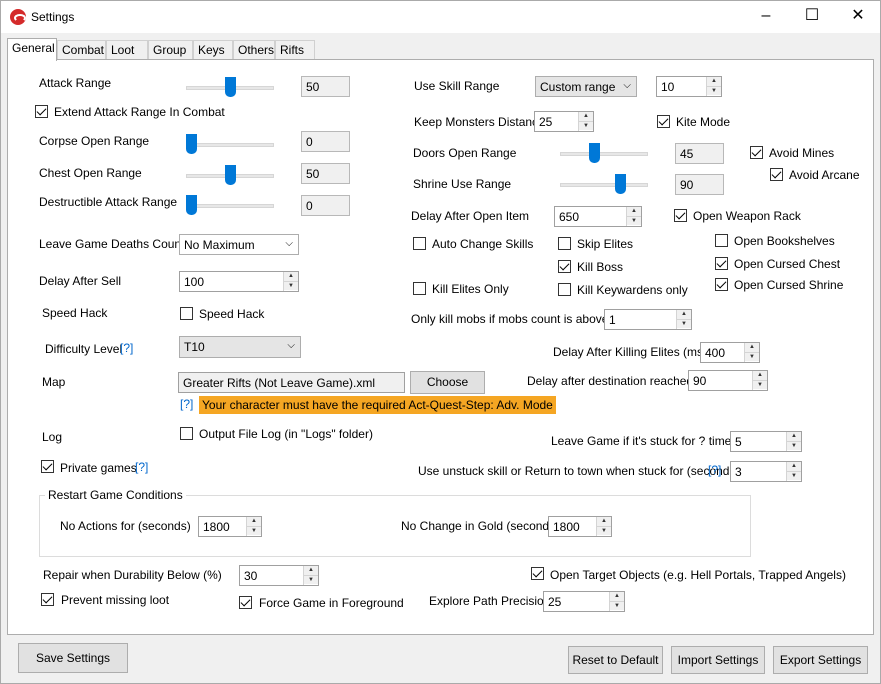 The width and height of the screenshot is (881, 684). What do you see at coordinates (564, 289) in the screenshot?
I see `kill-keywardens-checkbox` at bounding box center [564, 289].